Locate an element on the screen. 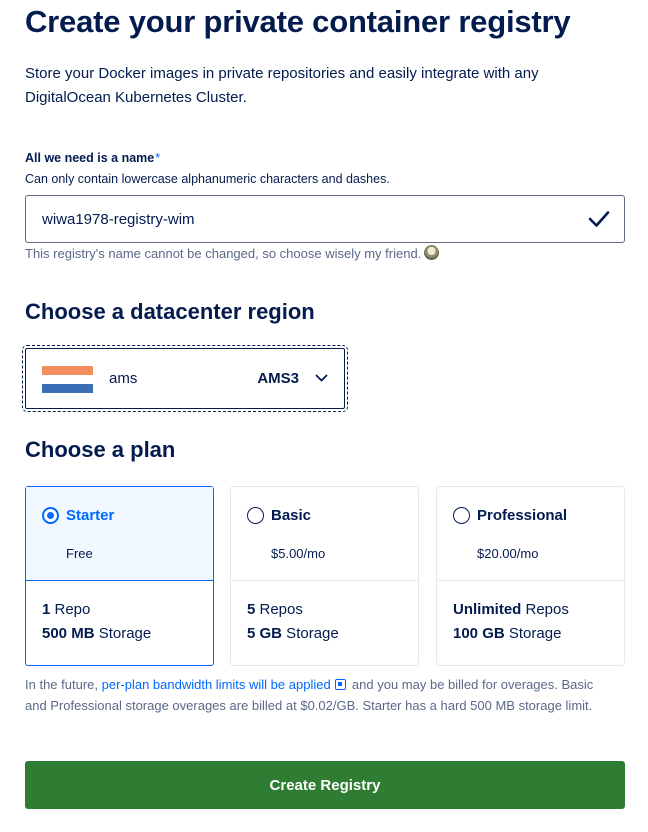  plan-storage-value: 100 GB is located at coordinates (479, 633).